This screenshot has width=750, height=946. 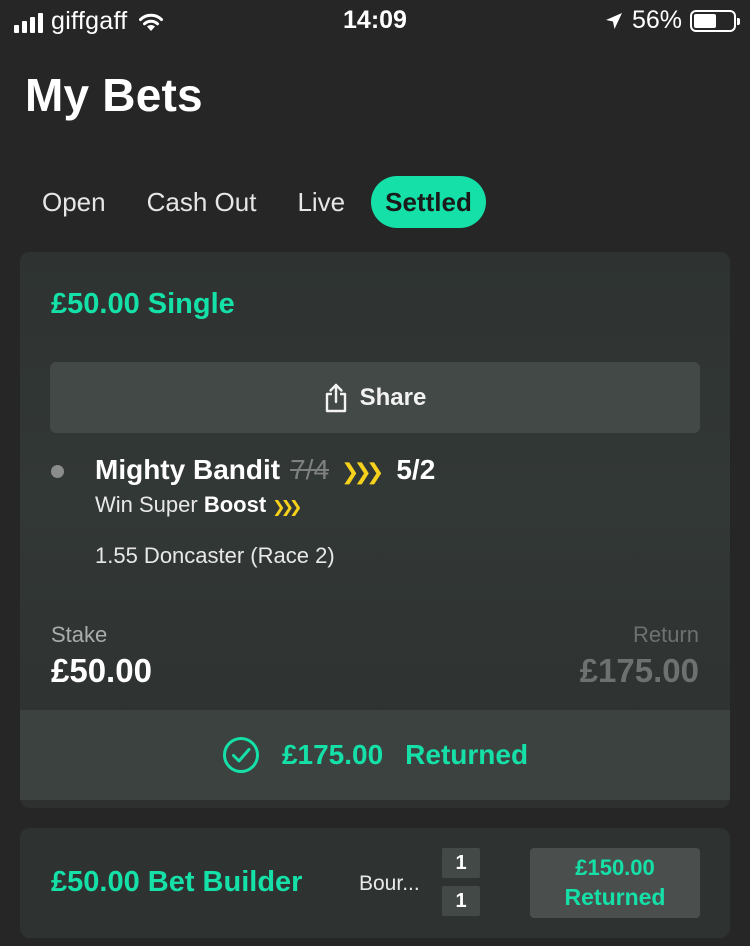 What do you see at coordinates (235, 504) in the screenshot?
I see `market-boost: Boost` at bounding box center [235, 504].